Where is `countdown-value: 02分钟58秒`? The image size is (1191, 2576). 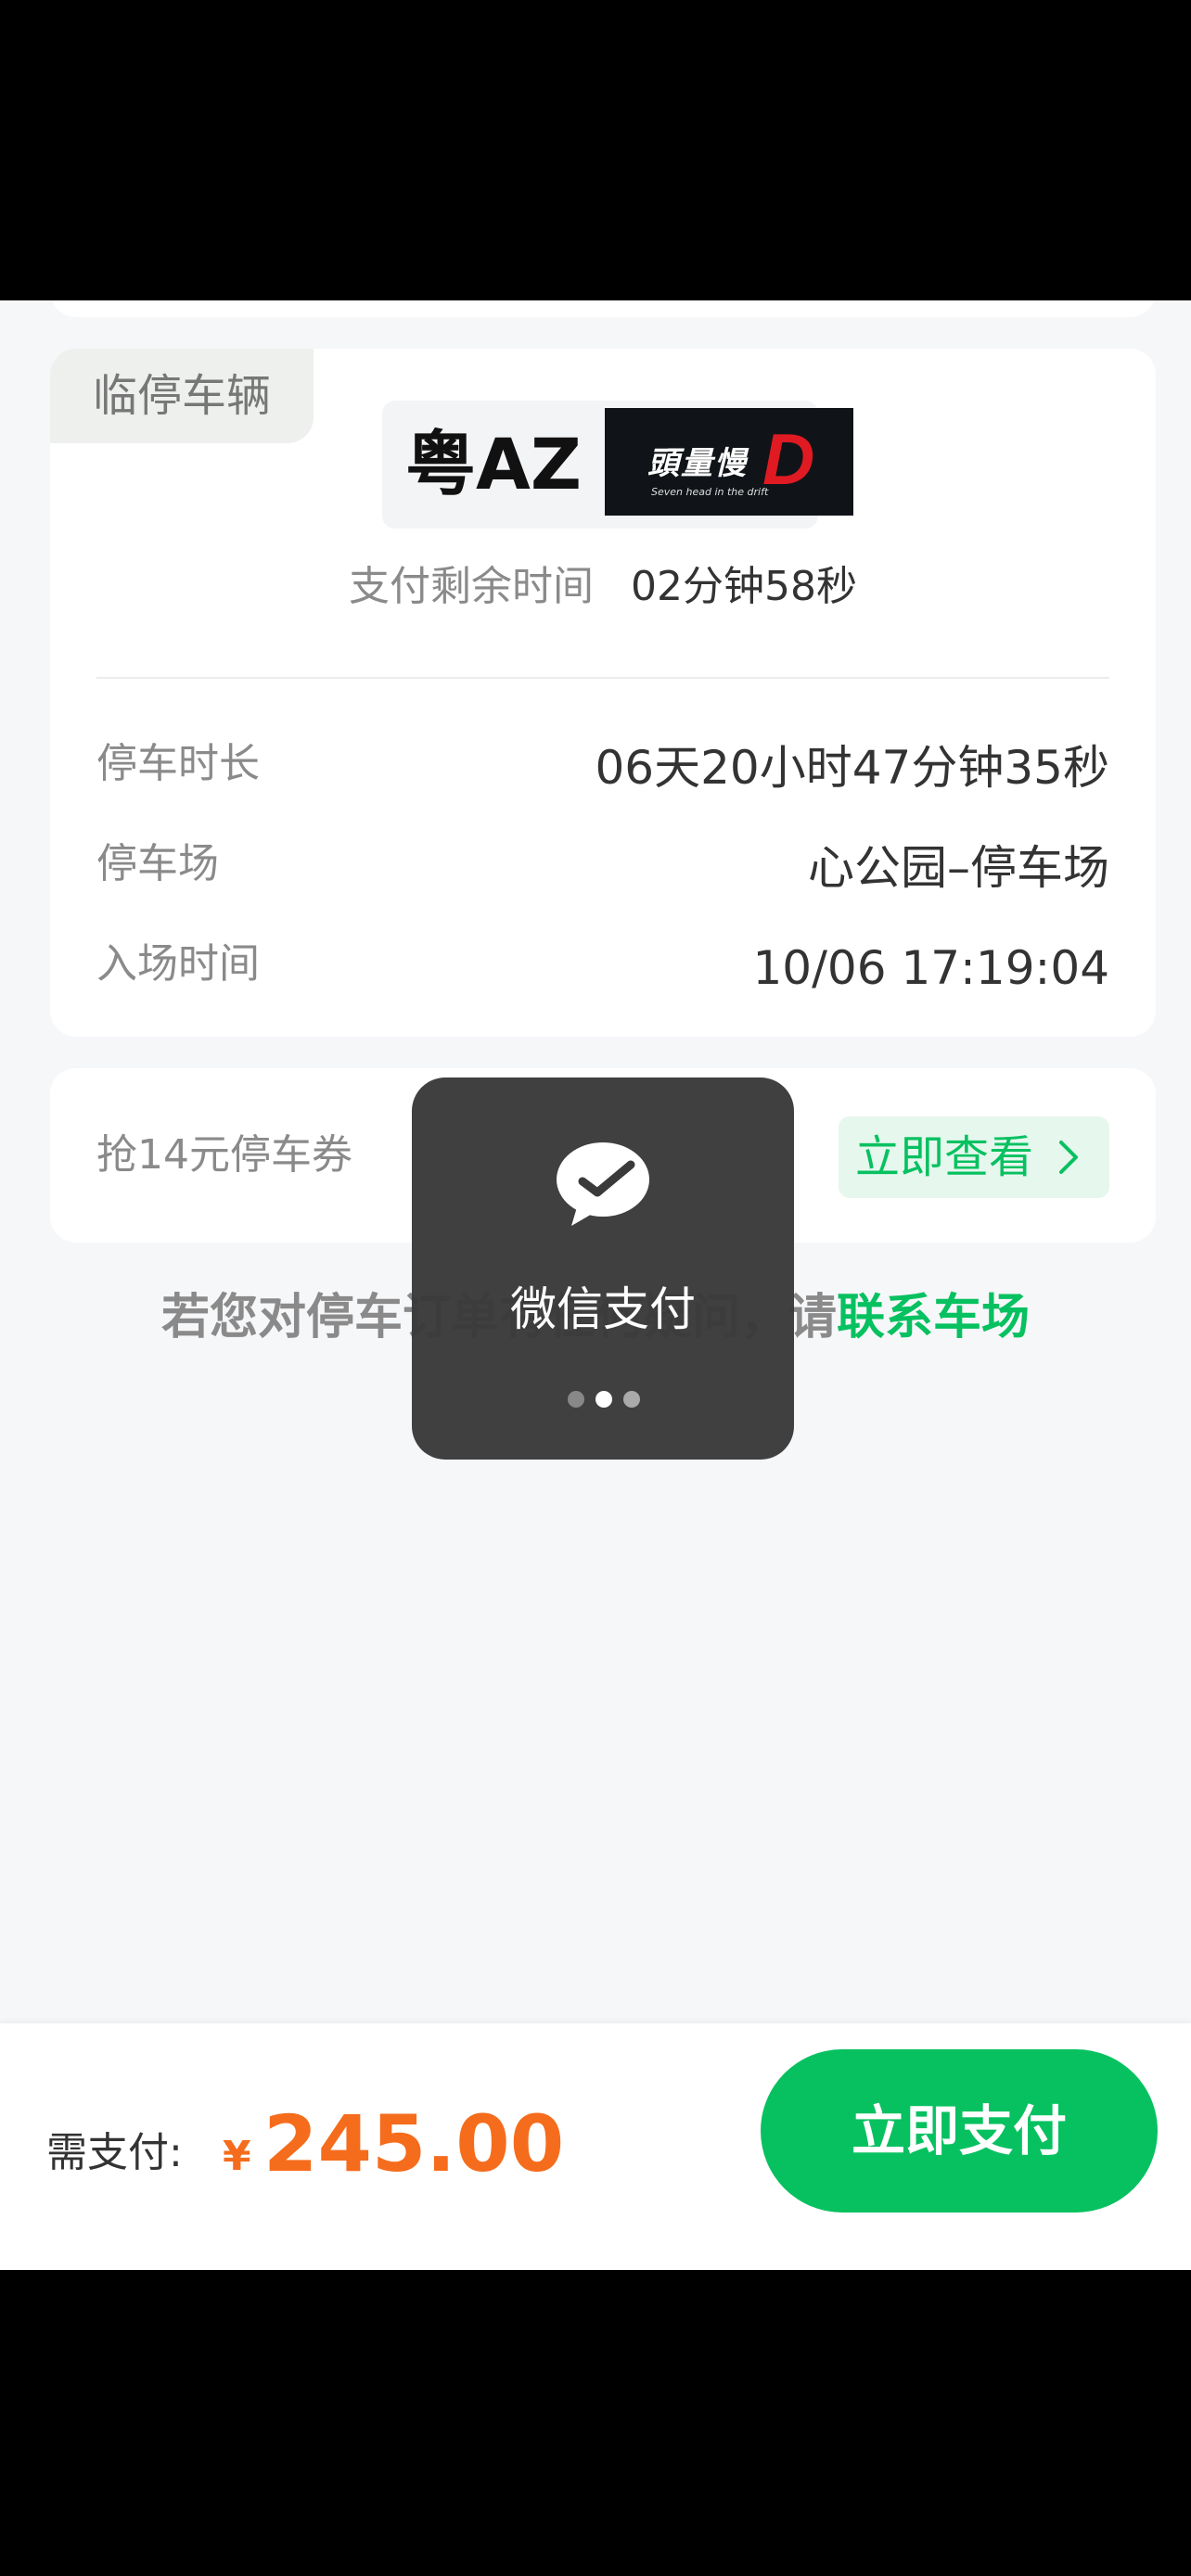
countdown-value: 02分钟58秒 is located at coordinates (744, 586).